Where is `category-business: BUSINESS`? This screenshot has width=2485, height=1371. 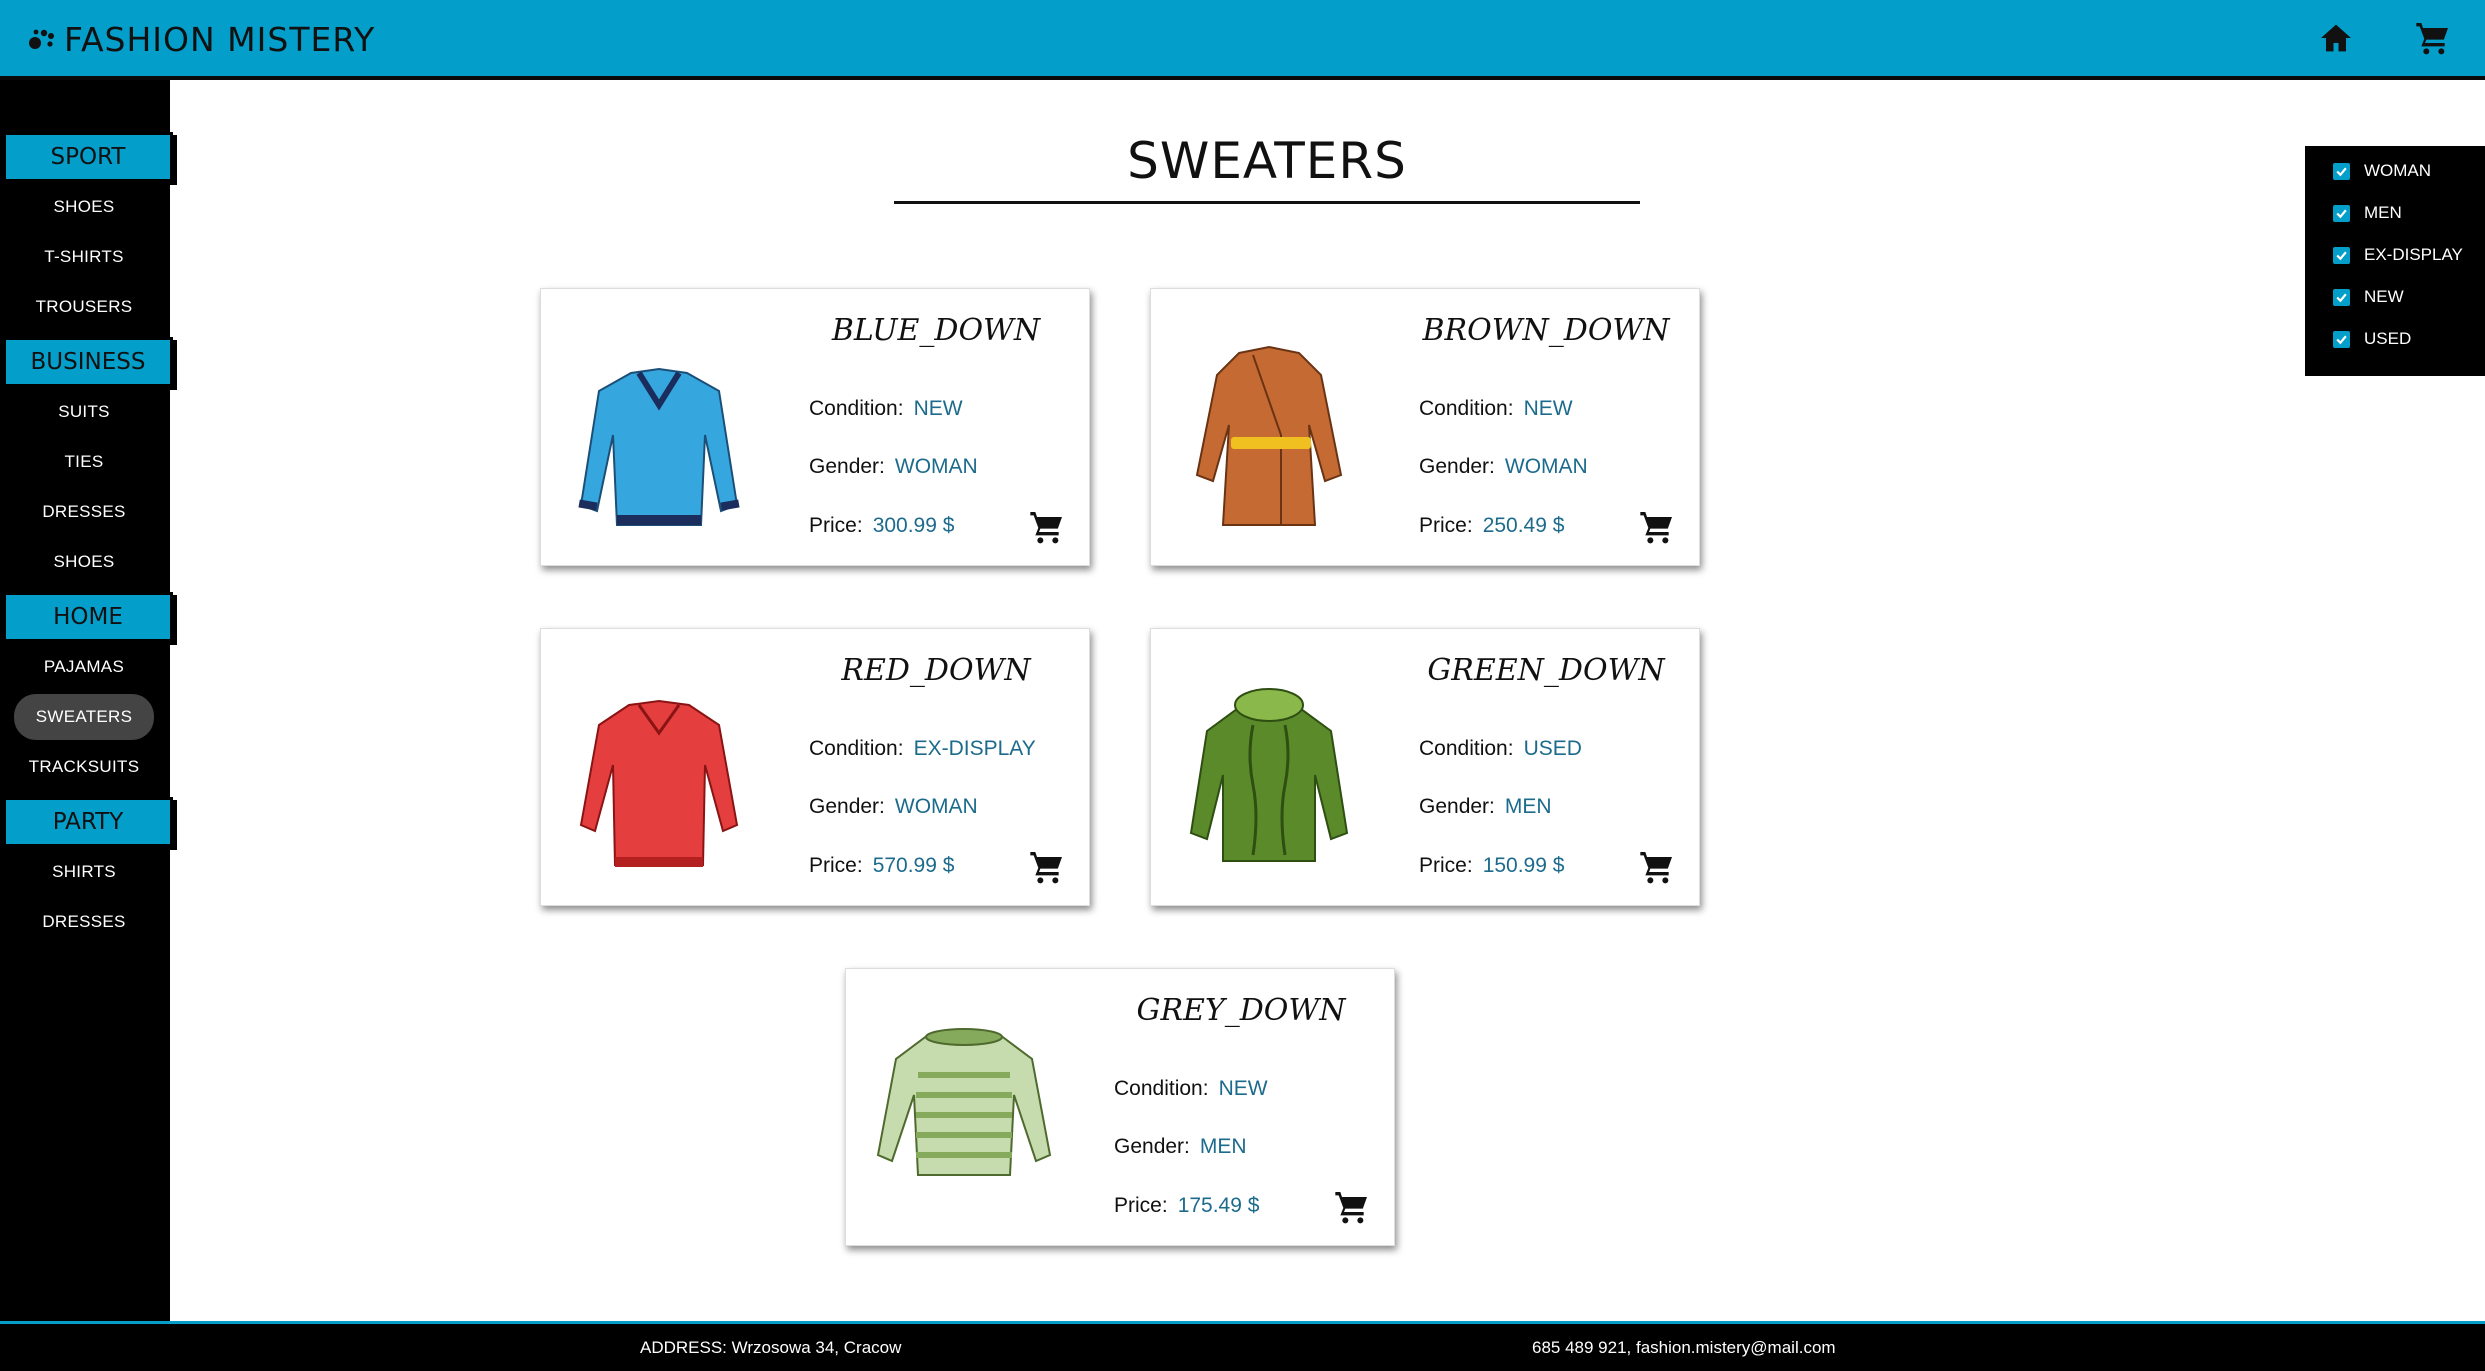
category-business: BUSINESS is located at coordinates (88, 362).